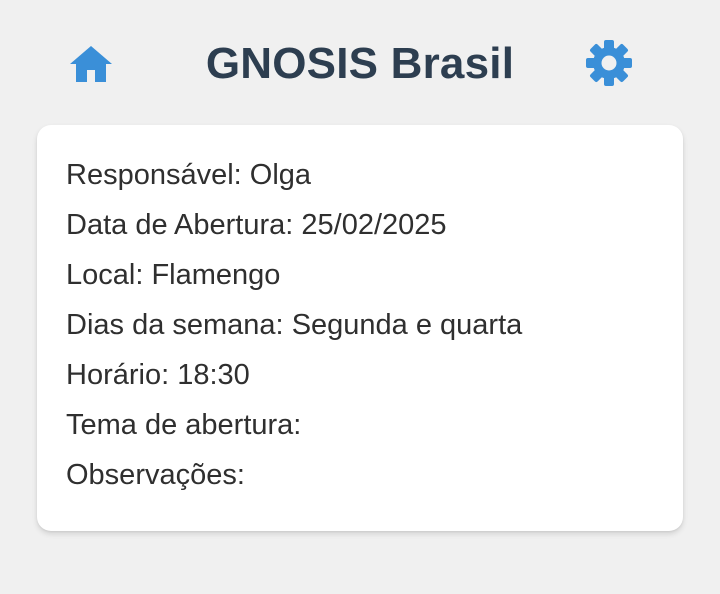 This screenshot has width=720, height=594. What do you see at coordinates (374, 278) in the screenshot?
I see `location-row: Local: Flamengo` at bounding box center [374, 278].